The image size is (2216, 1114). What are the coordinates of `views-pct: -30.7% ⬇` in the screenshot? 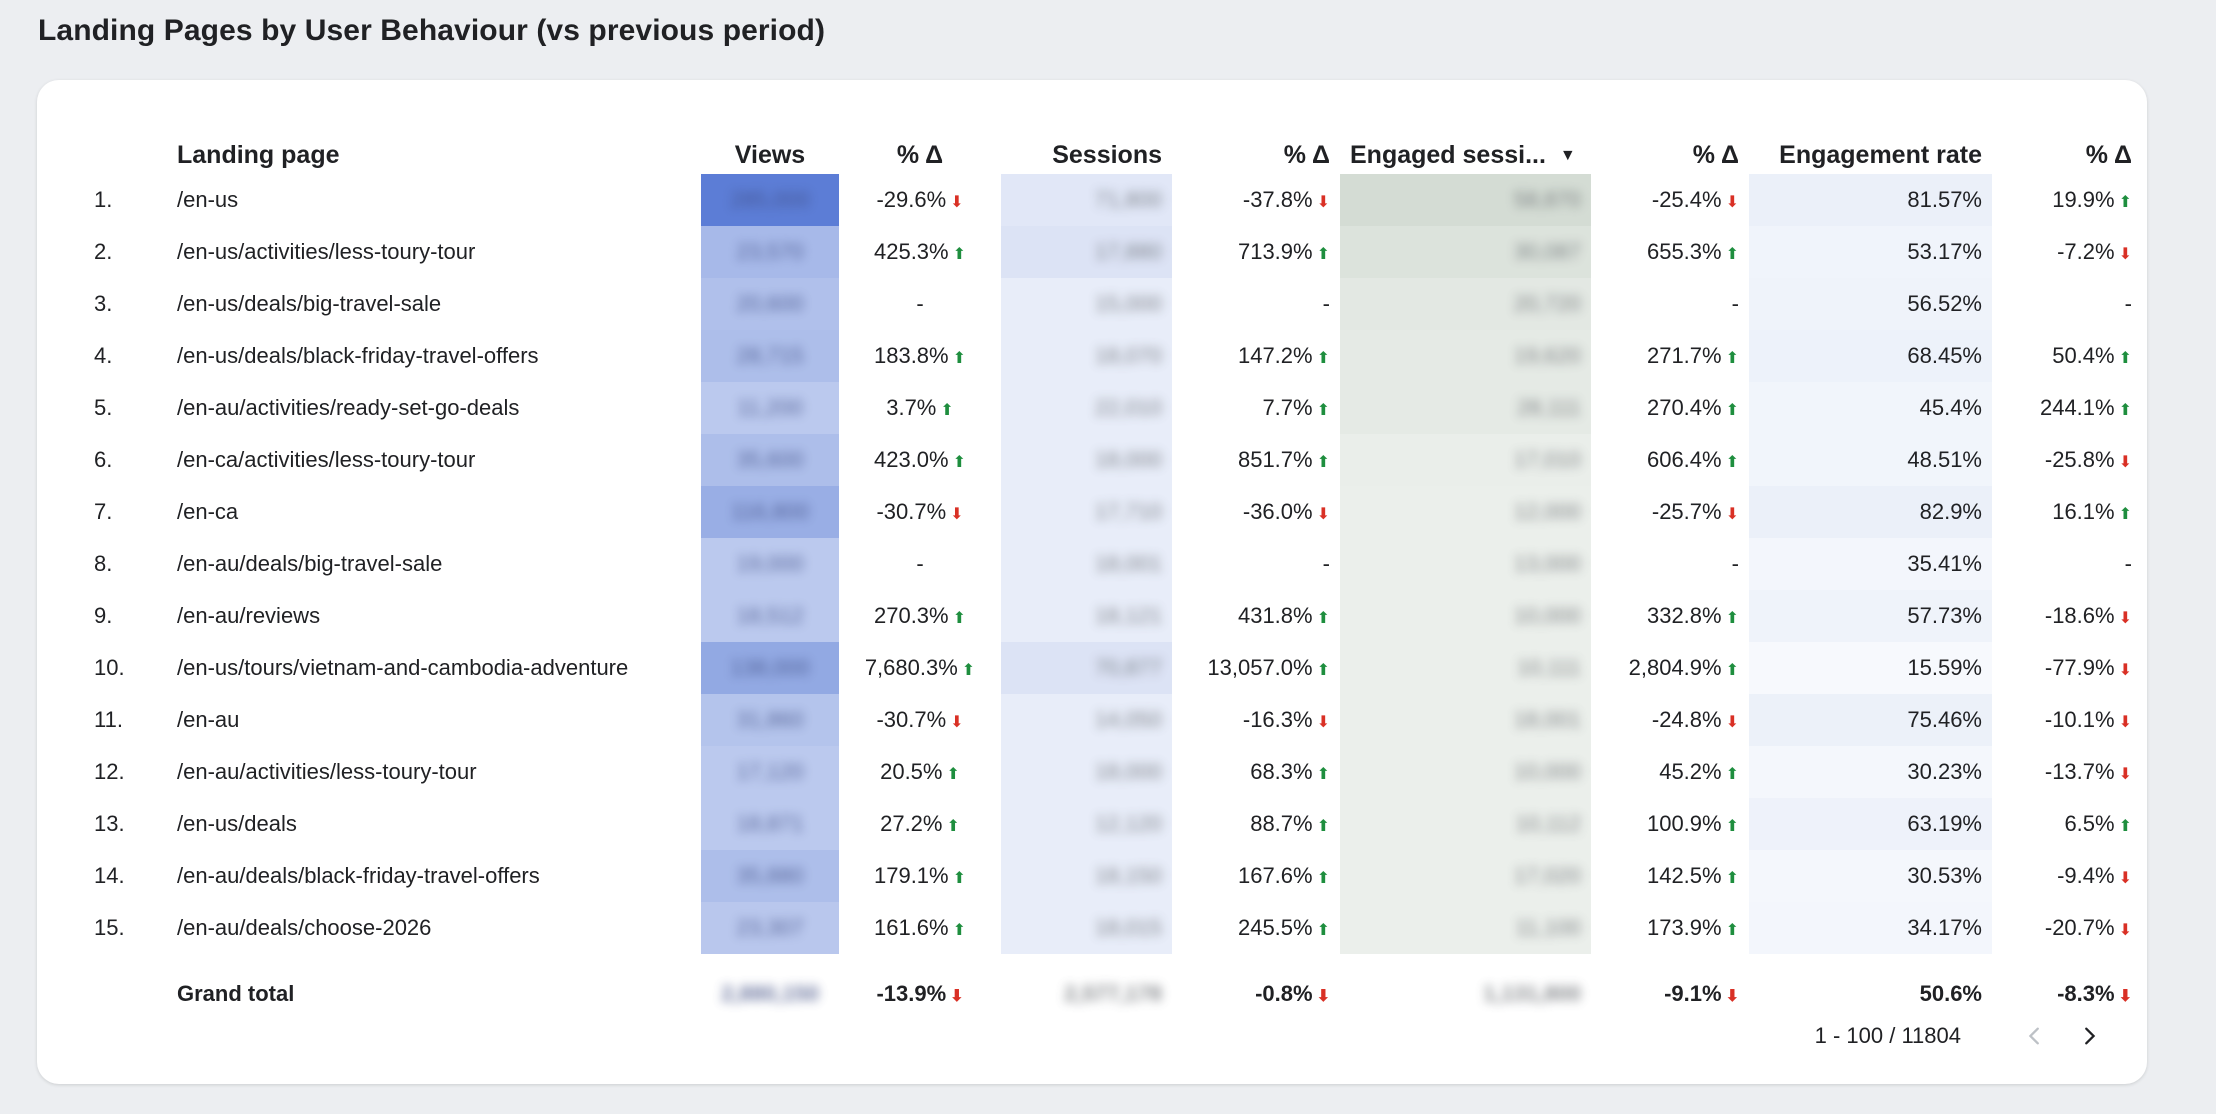 It's located at (920, 720).